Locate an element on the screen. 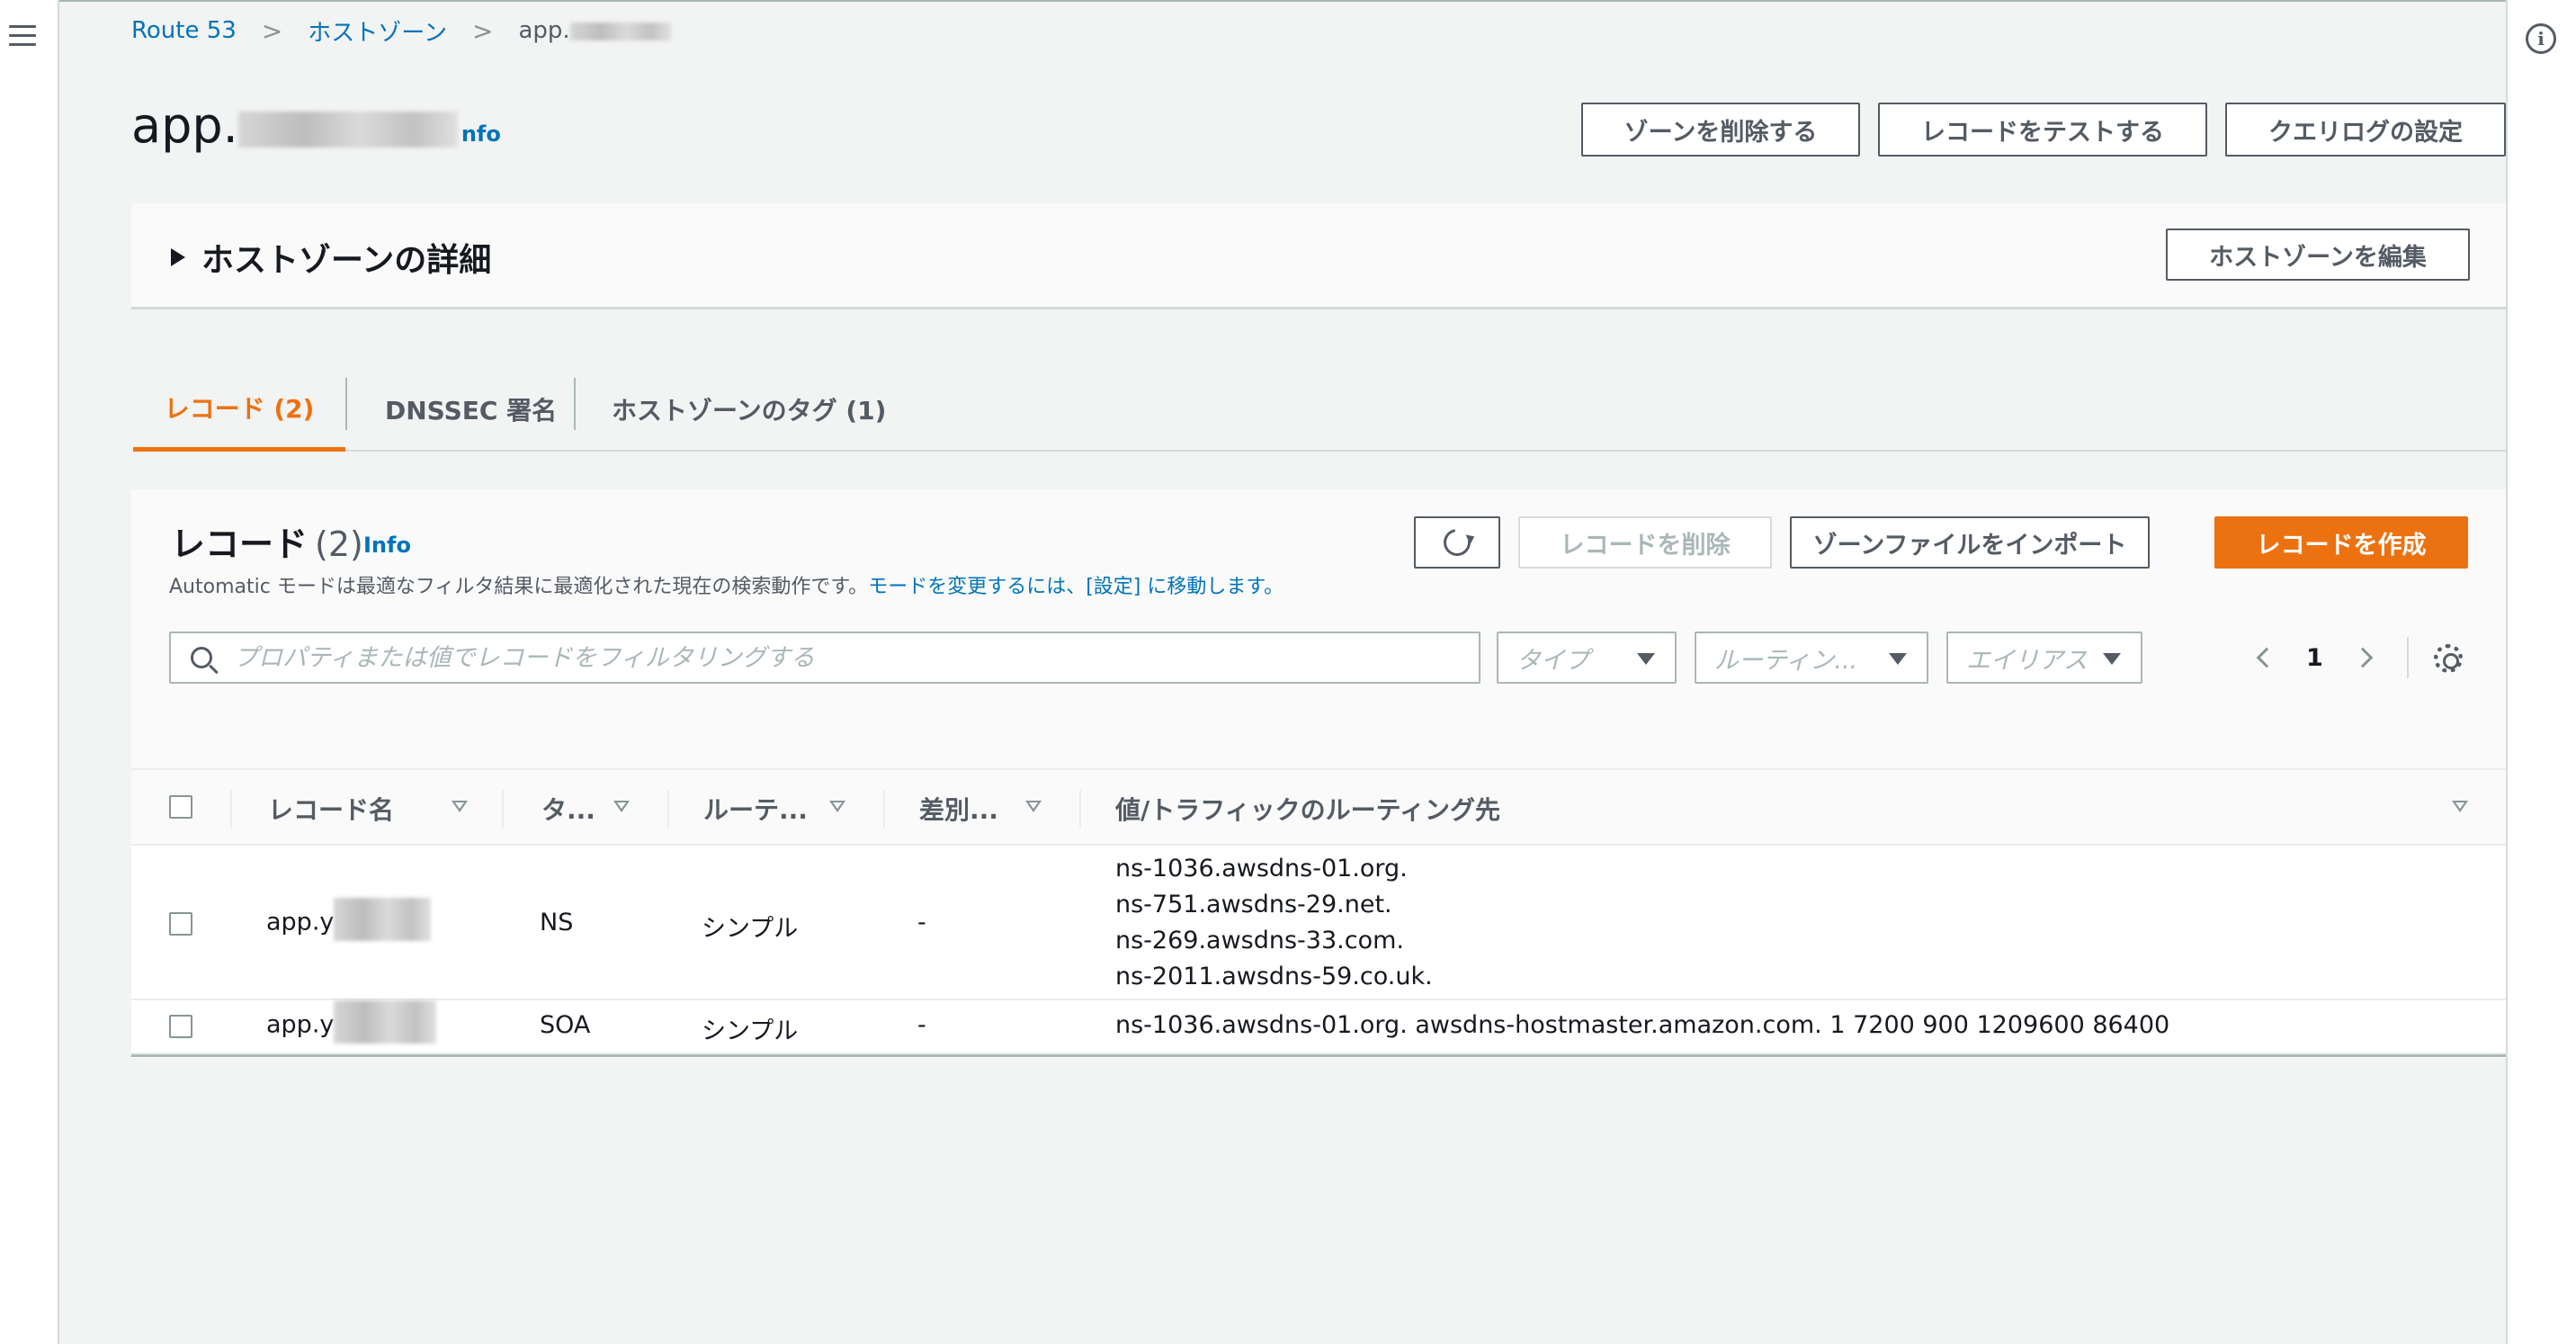  hosted-zone-details-toggle: ホストゾーンの詳細 is located at coordinates (331, 257).